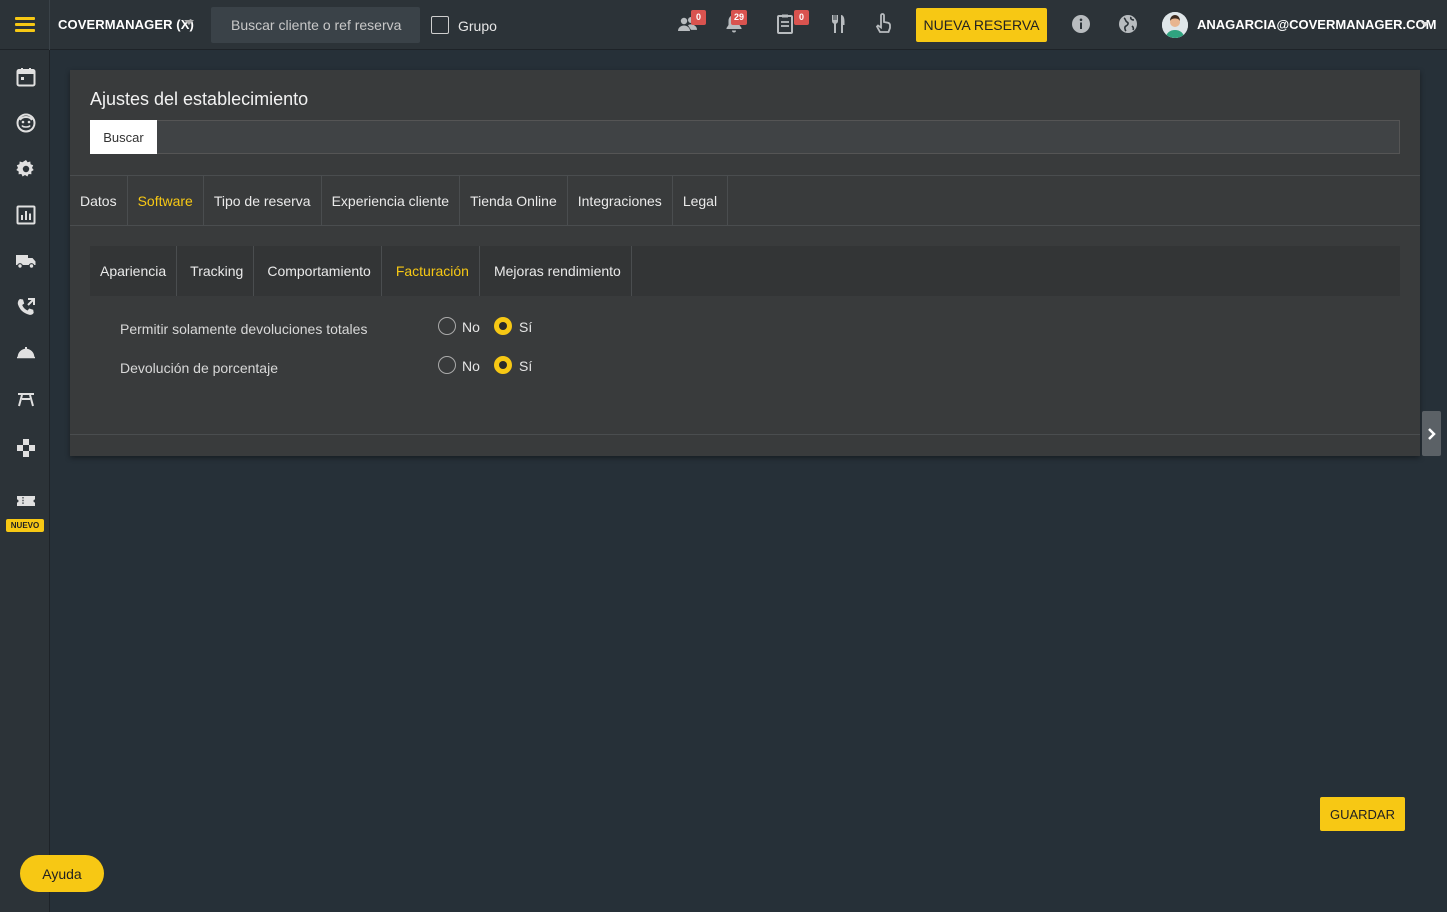 The height and width of the screenshot is (912, 1447). Describe the element at coordinates (318, 271) in the screenshot. I see `subtab-comportamiento: Comportamiento` at that location.